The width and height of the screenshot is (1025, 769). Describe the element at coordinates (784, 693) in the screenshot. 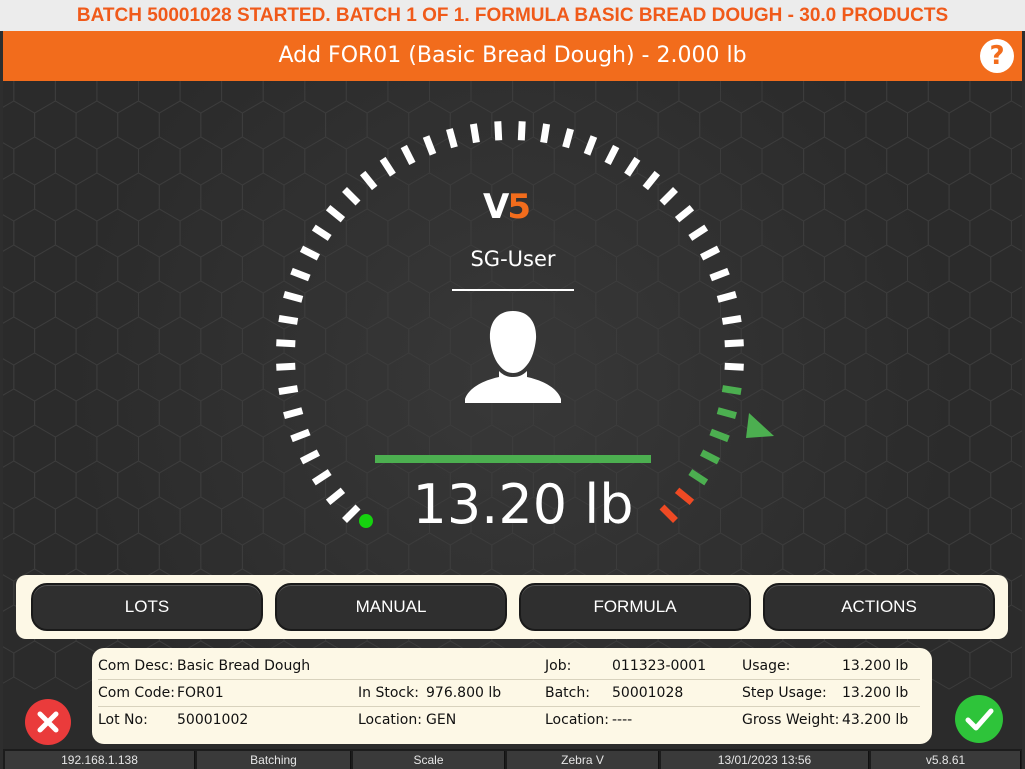

I see `step-usage-label: Step Usage:` at that location.